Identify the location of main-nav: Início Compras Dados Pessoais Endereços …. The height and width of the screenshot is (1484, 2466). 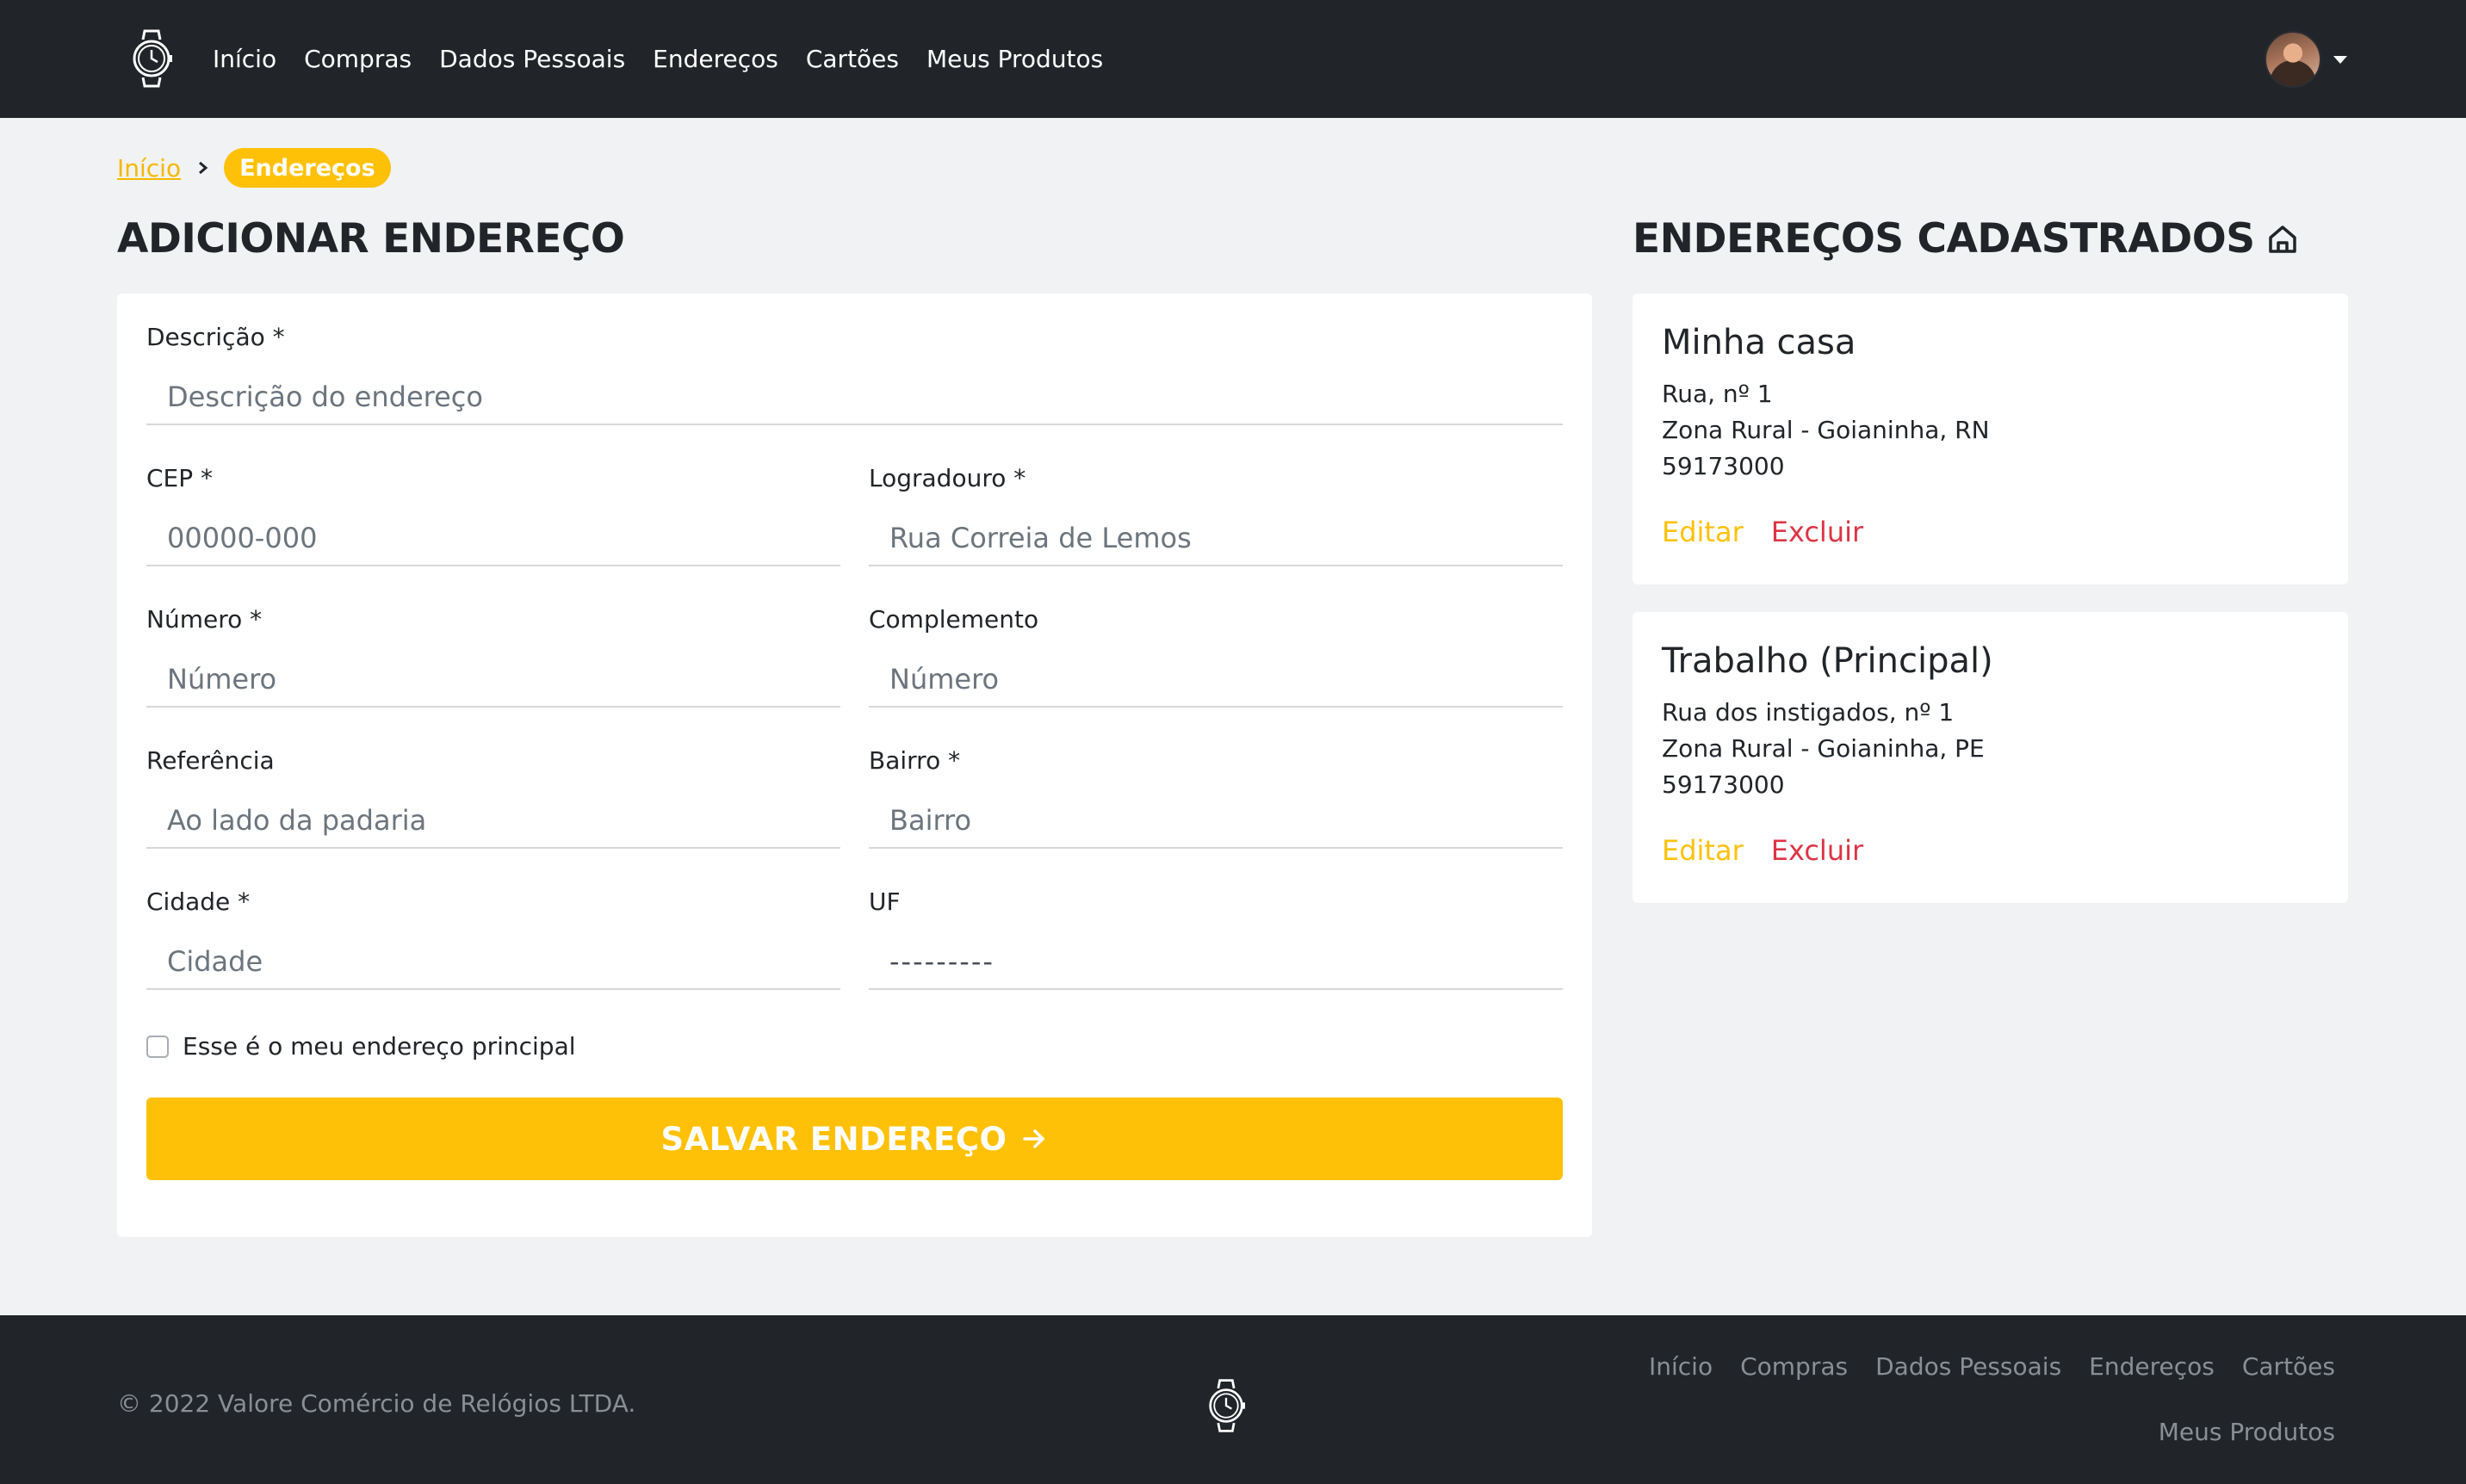
(672, 59).